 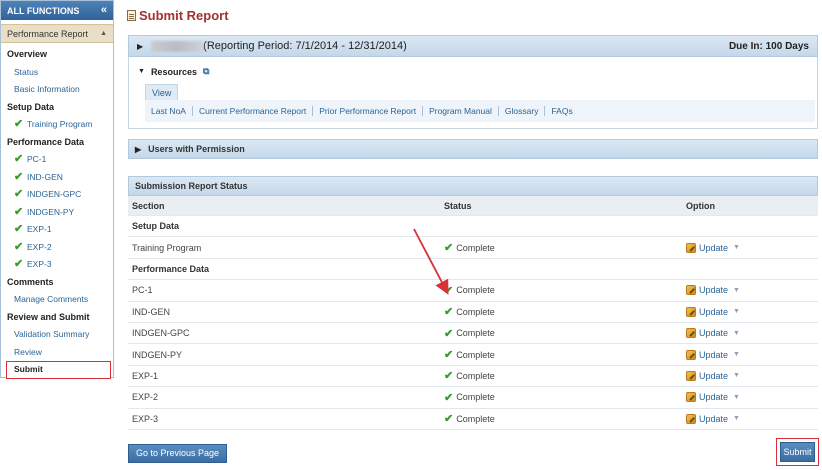 What do you see at coordinates (561, 111) in the screenshot?
I see `resource-link-faqs: FAQs` at bounding box center [561, 111].